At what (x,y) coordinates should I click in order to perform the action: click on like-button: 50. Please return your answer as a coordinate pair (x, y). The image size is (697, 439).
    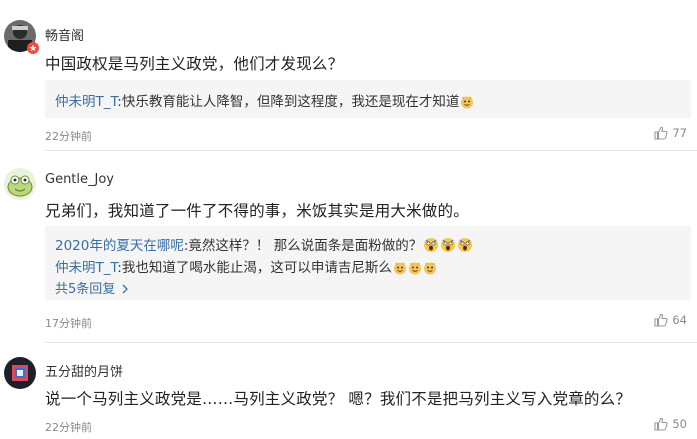
    Looking at the image, I should click on (670, 424).